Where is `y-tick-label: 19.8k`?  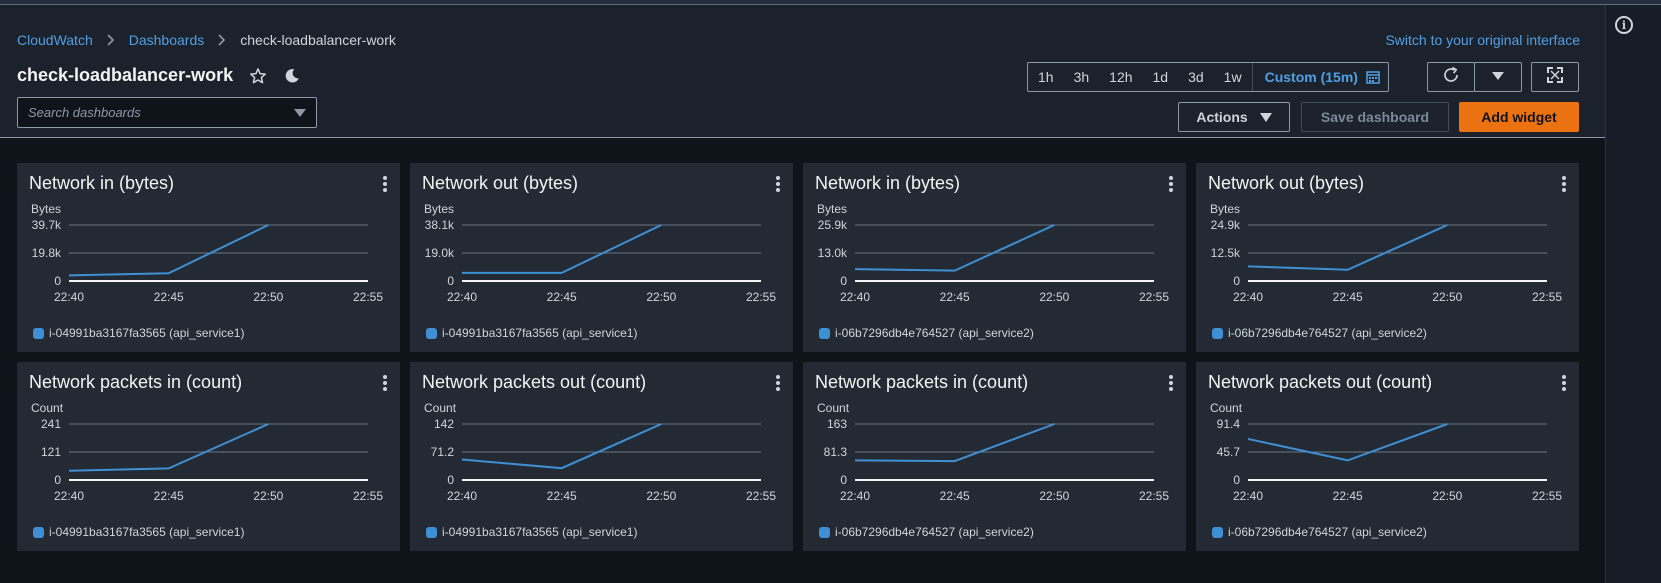 y-tick-label: 19.8k is located at coordinates (47, 253).